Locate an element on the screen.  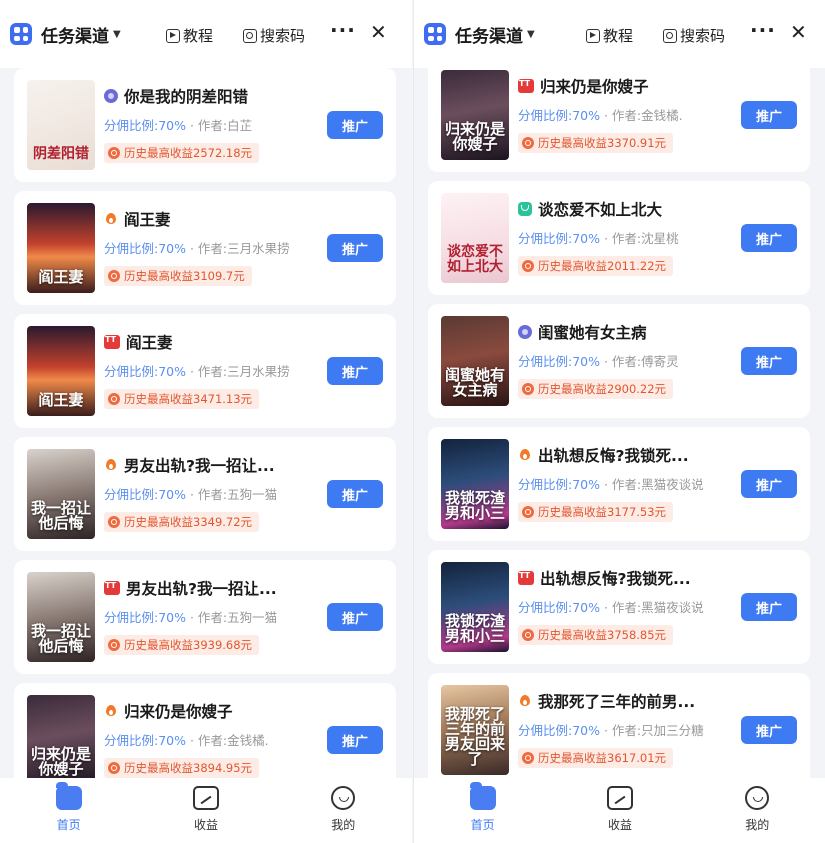
profile-smile-icon is located at coordinates (757, 798).